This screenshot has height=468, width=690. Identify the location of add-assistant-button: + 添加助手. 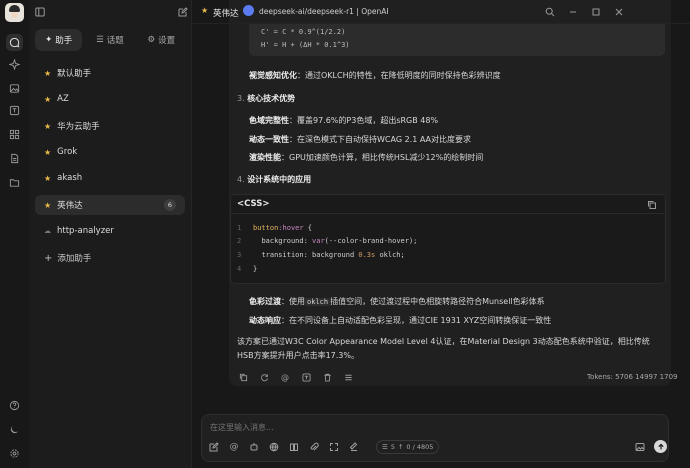
(110, 258).